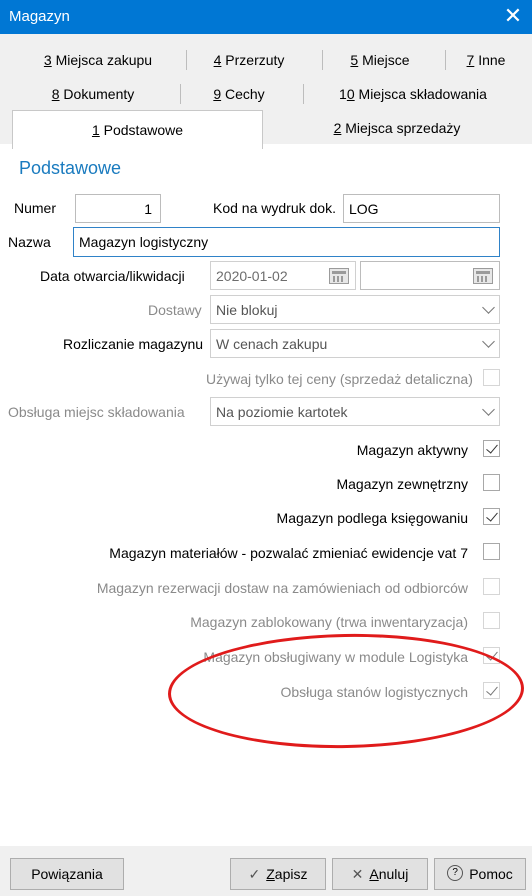 This screenshot has height=896, width=532. I want to click on rozliczanie-select: W cenach zakupu, so click(355, 343).